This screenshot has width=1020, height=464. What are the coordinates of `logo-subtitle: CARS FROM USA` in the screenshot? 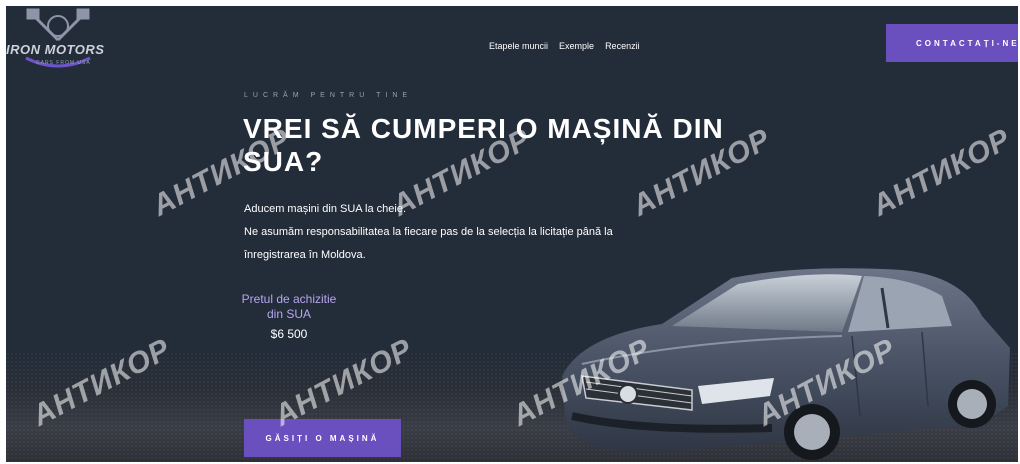 It's located at (63, 63).